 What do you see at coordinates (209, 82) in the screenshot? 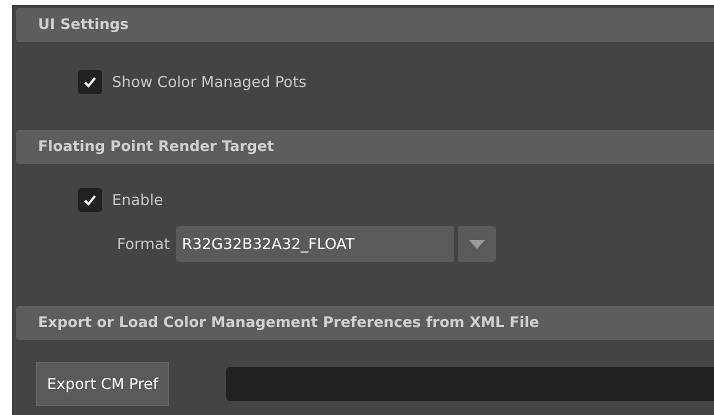
I see `checkbox-label: Show Color Managed Pots` at bounding box center [209, 82].